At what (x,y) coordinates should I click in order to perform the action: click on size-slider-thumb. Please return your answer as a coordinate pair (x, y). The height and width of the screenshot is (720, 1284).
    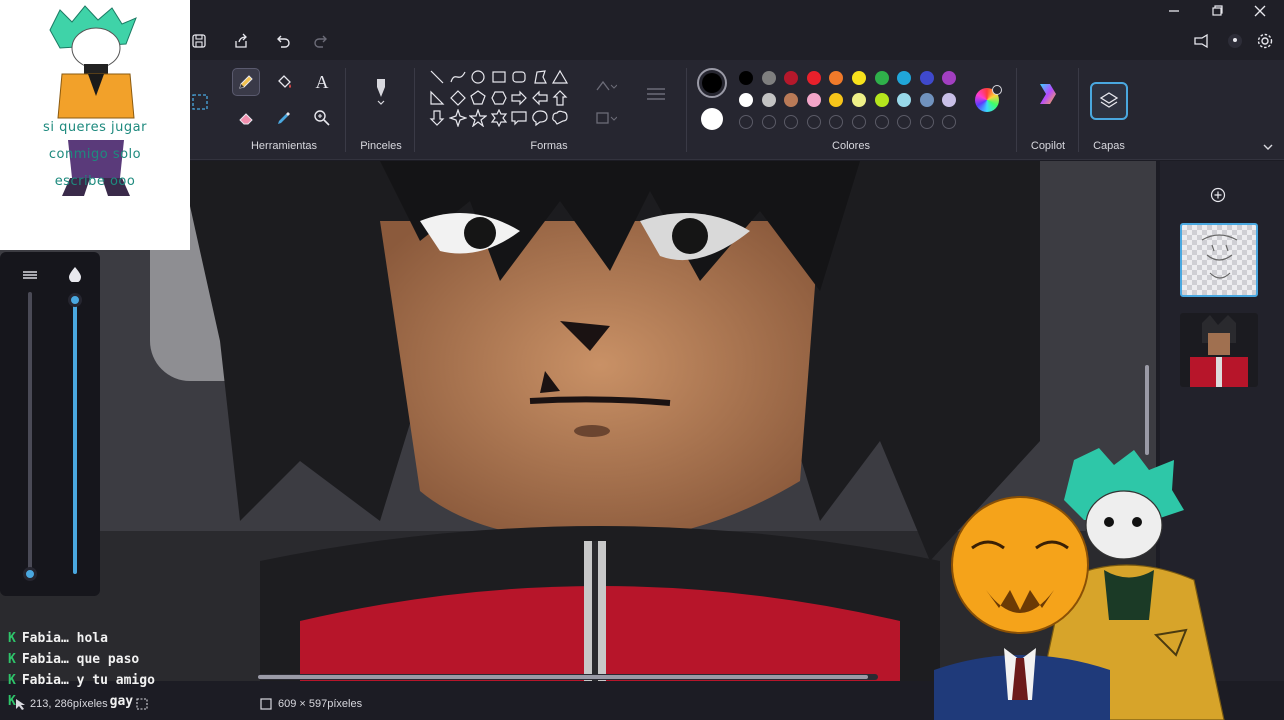
    Looking at the image, I should click on (30, 574).